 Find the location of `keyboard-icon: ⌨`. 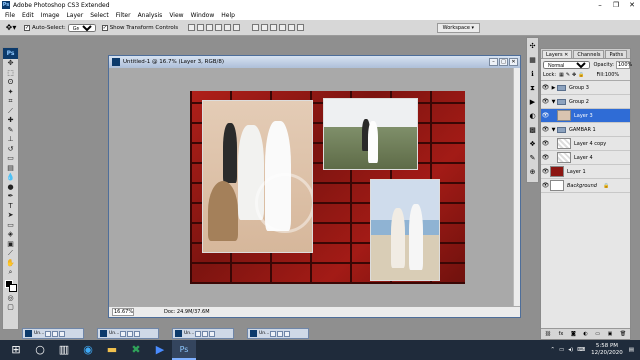

keyboard-icon: ⌨ is located at coordinates (581, 350).